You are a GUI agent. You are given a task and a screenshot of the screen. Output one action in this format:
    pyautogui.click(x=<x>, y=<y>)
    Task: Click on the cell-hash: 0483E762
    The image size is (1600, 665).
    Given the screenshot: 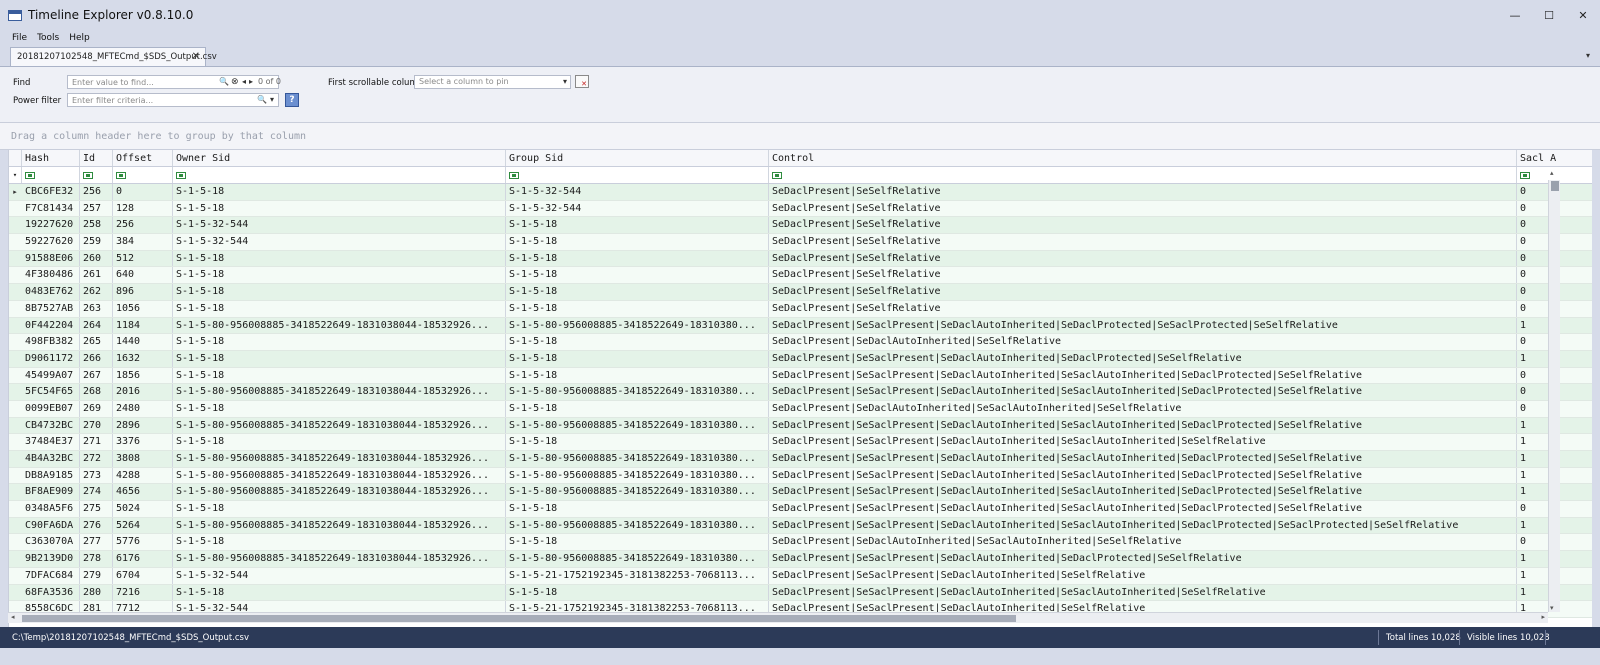 What is the action you would take?
    pyautogui.click(x=51, y=292)
    